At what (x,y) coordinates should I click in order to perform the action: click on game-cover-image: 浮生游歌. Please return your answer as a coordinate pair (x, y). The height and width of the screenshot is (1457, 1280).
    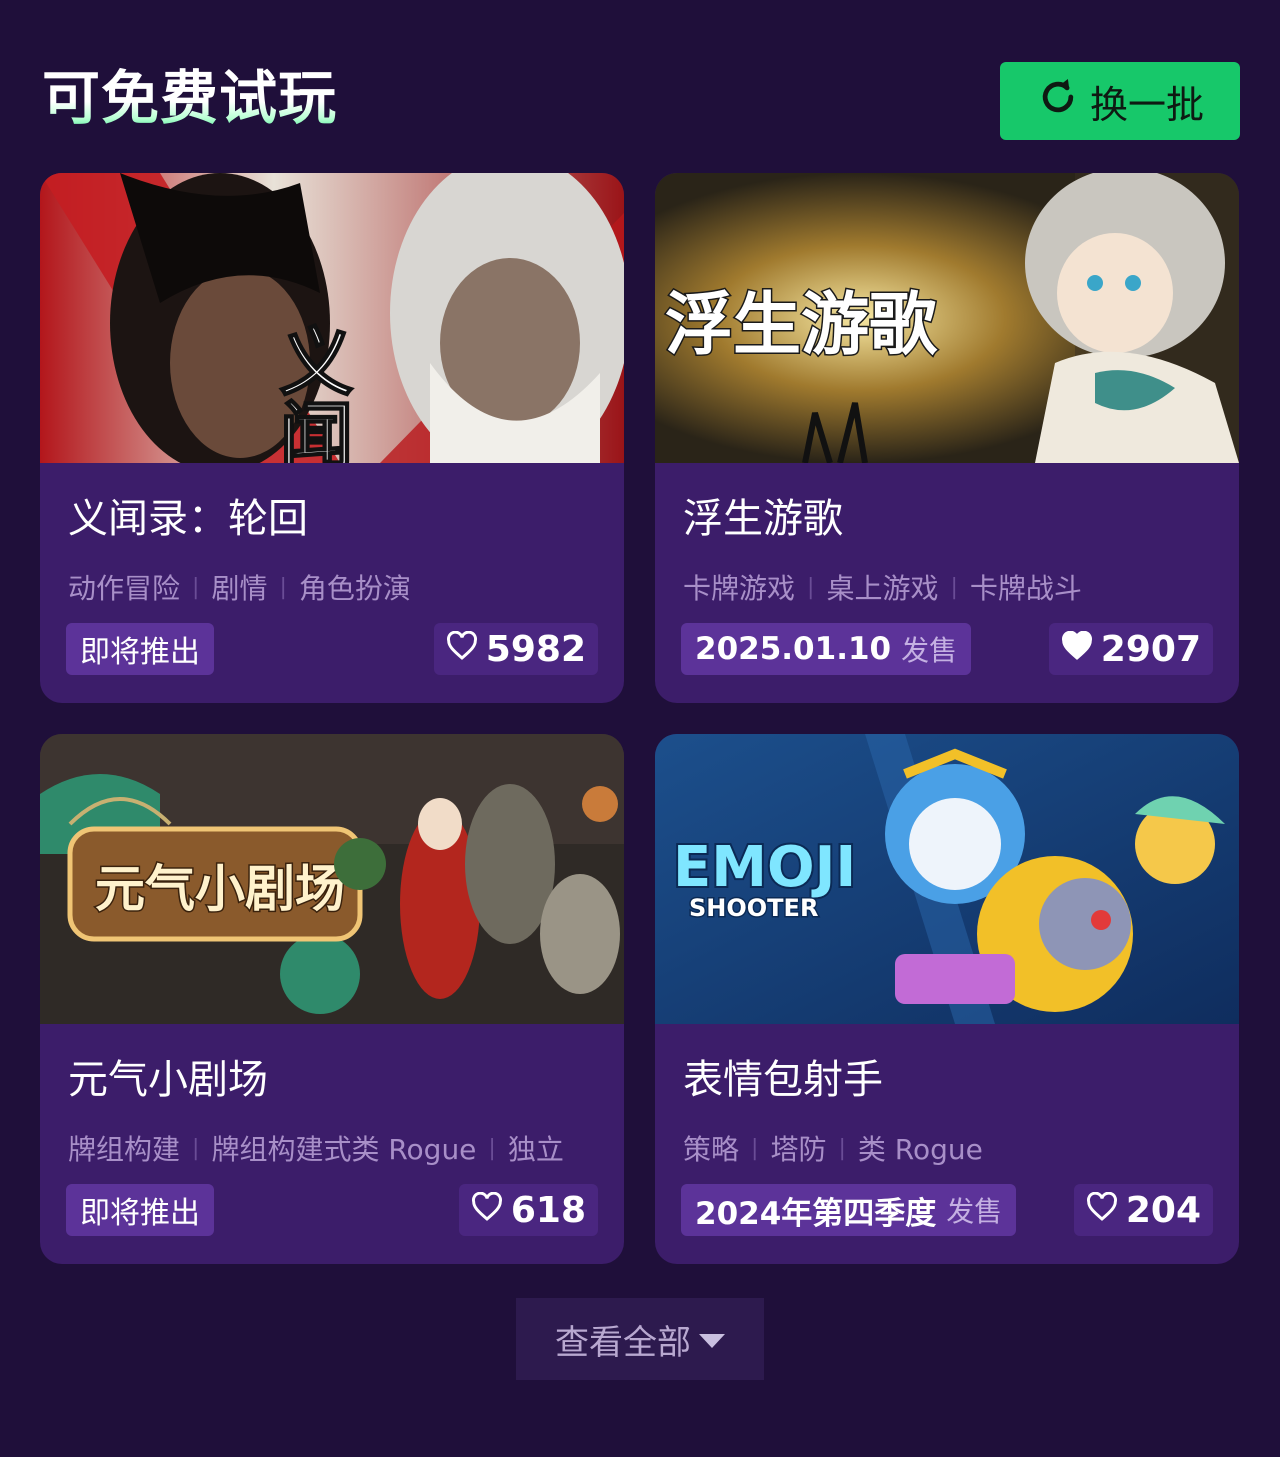
    Looking at the image, I should click on (947, 318).